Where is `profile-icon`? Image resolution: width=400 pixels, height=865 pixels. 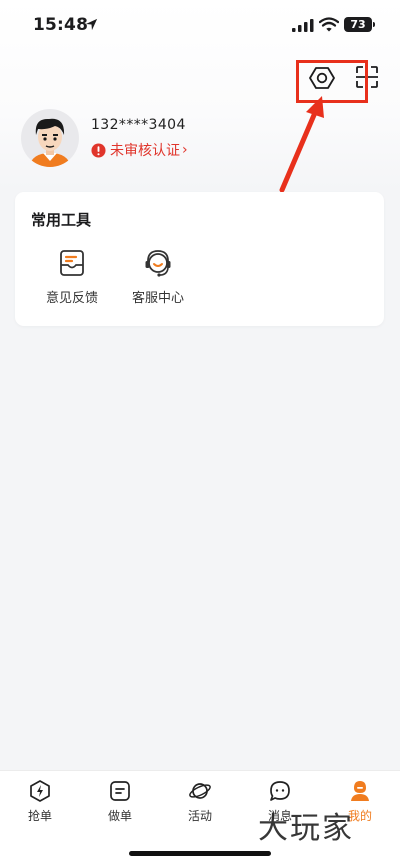 profile-icon is located at coordinates (360, 791).